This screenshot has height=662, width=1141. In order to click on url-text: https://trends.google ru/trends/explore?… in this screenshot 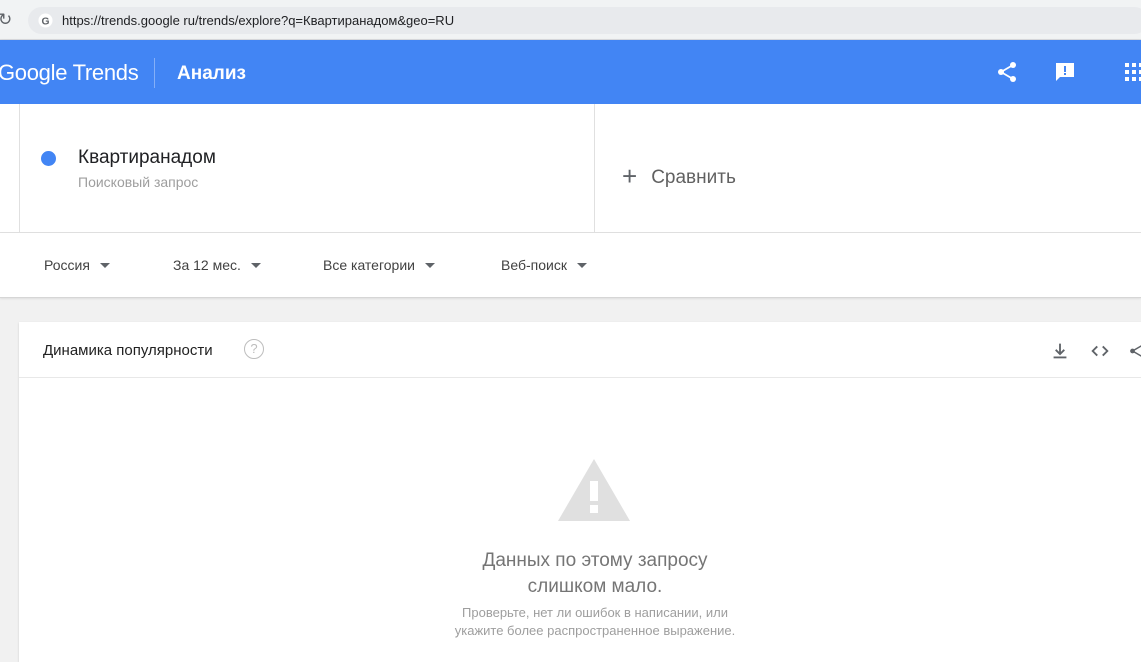, I will do `click(258, 20)`.